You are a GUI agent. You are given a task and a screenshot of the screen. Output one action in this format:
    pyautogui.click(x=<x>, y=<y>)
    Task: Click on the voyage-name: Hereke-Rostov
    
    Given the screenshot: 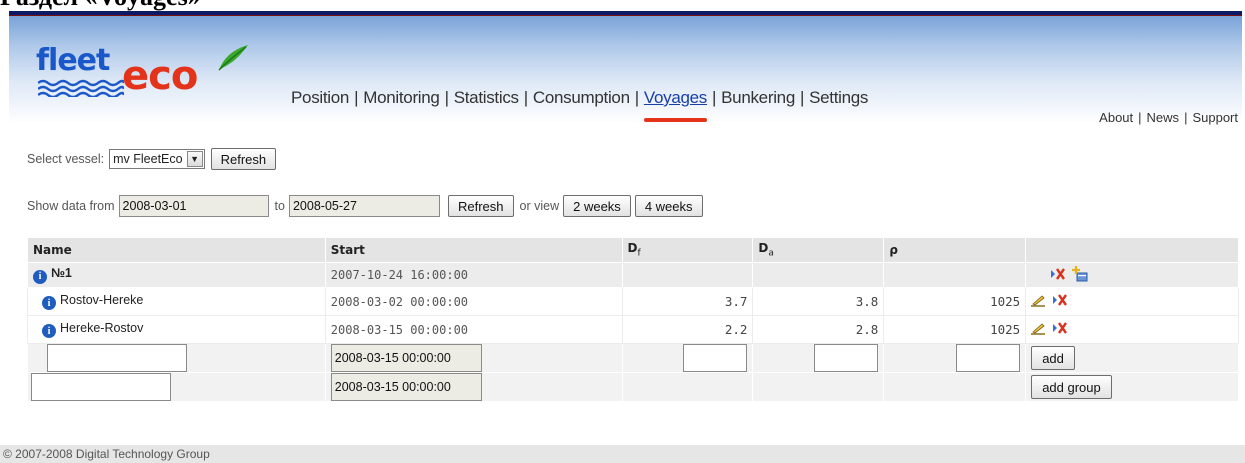 What is the action you would take?
    pyautogui.click(x=101, y=328)
    